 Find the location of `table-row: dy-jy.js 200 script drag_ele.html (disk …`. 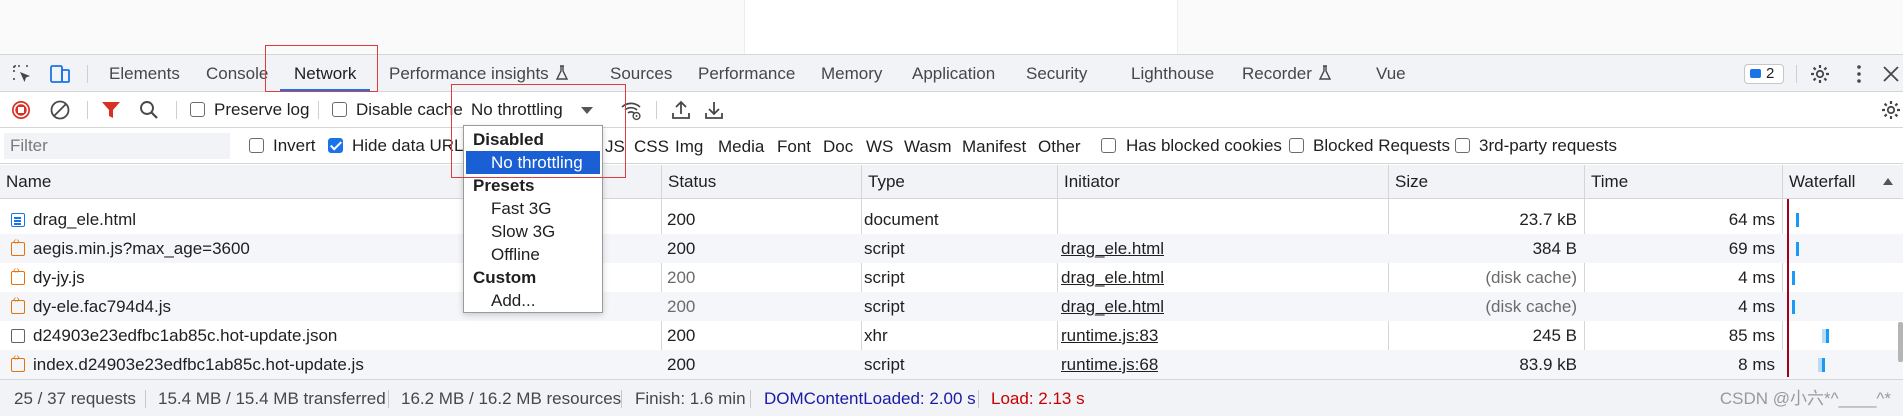

table-row: dy-jy.js 200 script drag_ele.html (disk … is located at coordinates (951, 277).